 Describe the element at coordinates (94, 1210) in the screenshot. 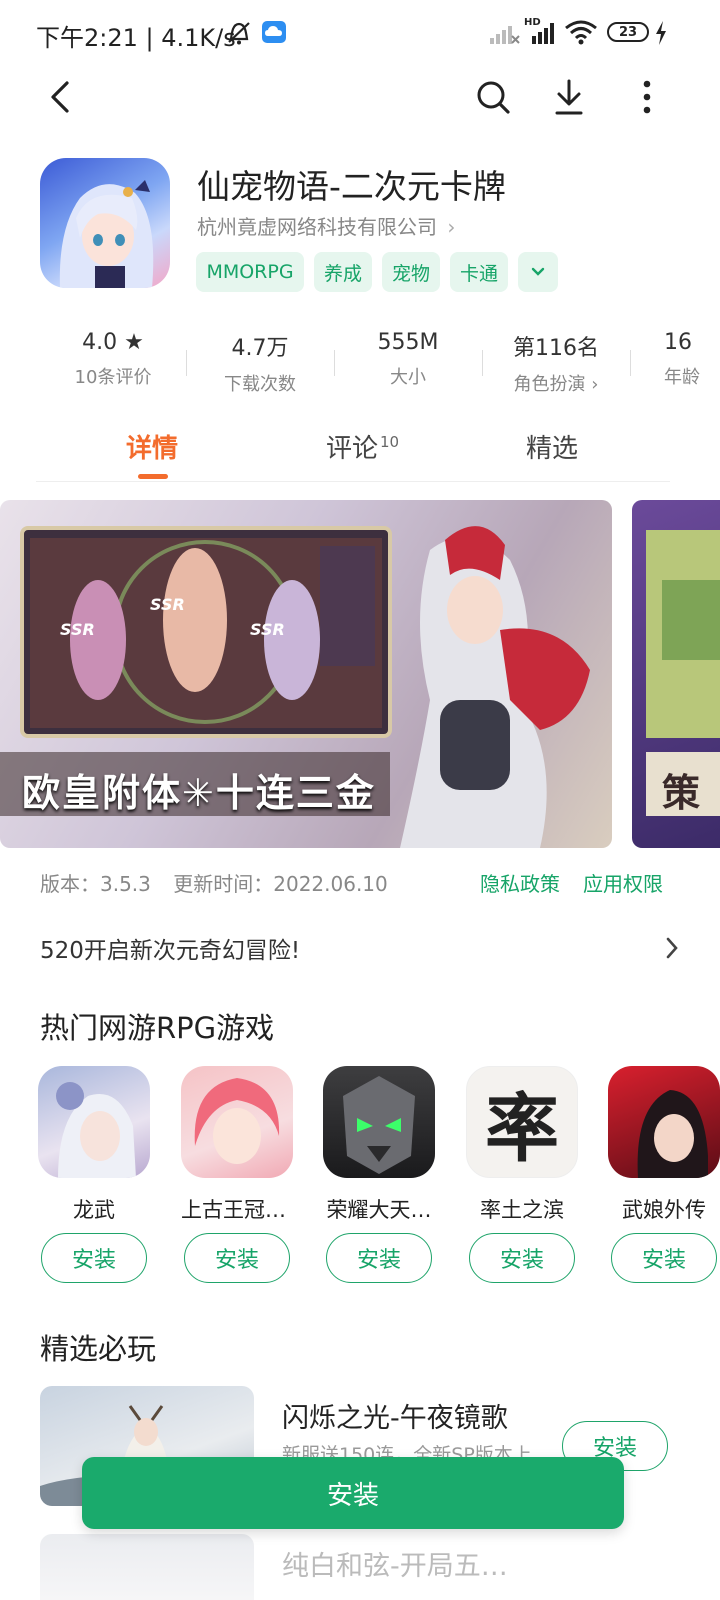

I see `rec-item-name: 龙武` at that location.